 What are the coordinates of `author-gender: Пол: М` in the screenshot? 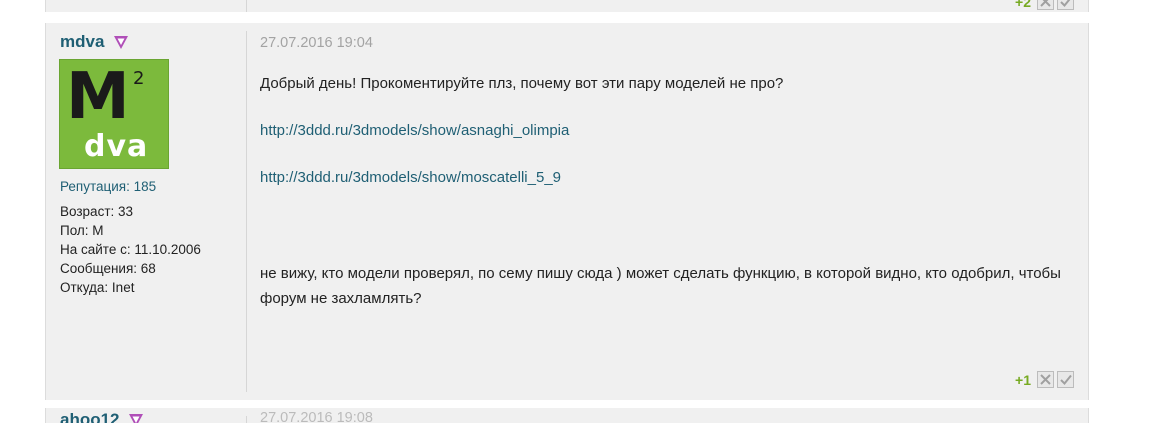 It's located at (82, 230).